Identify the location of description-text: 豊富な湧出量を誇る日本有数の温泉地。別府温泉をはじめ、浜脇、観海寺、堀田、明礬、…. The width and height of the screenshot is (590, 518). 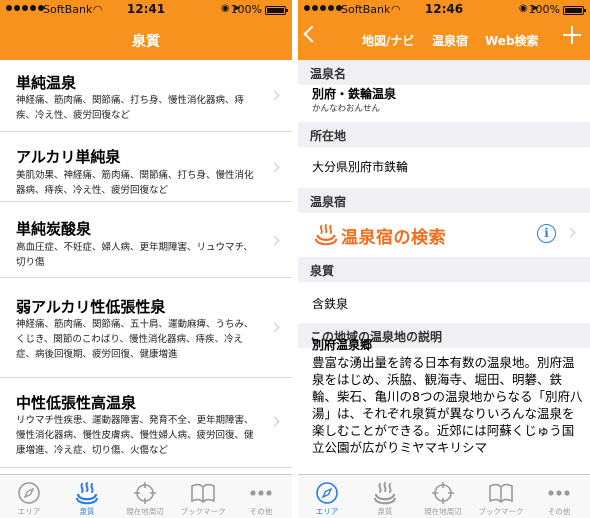
(447, 405).